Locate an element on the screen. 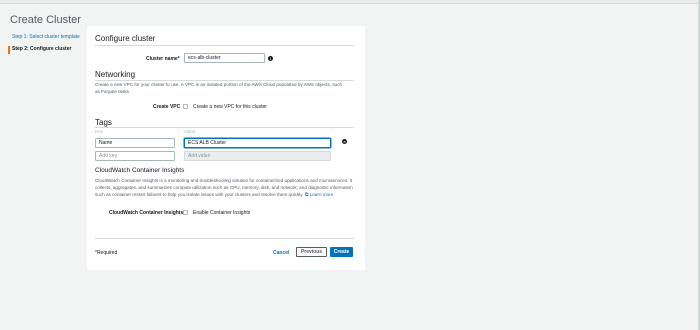  required-note: *Required is located at coordinates (106, 253).